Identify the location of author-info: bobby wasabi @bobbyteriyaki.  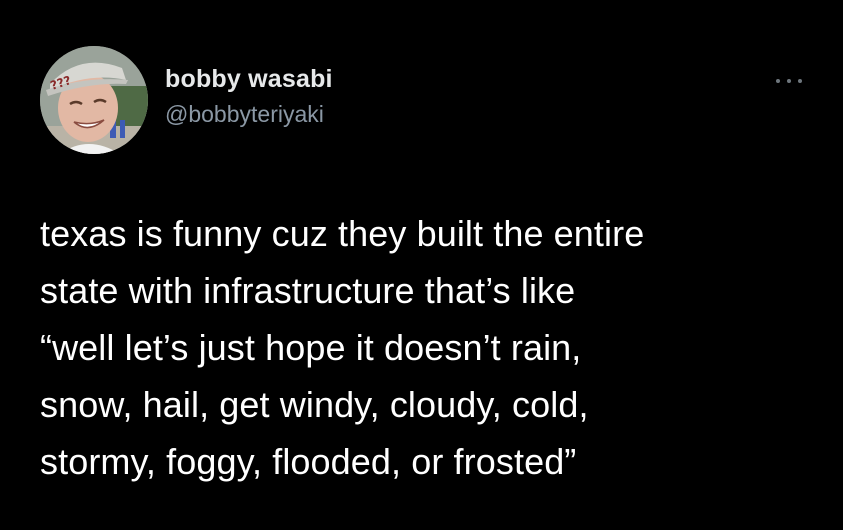
(249, 96).